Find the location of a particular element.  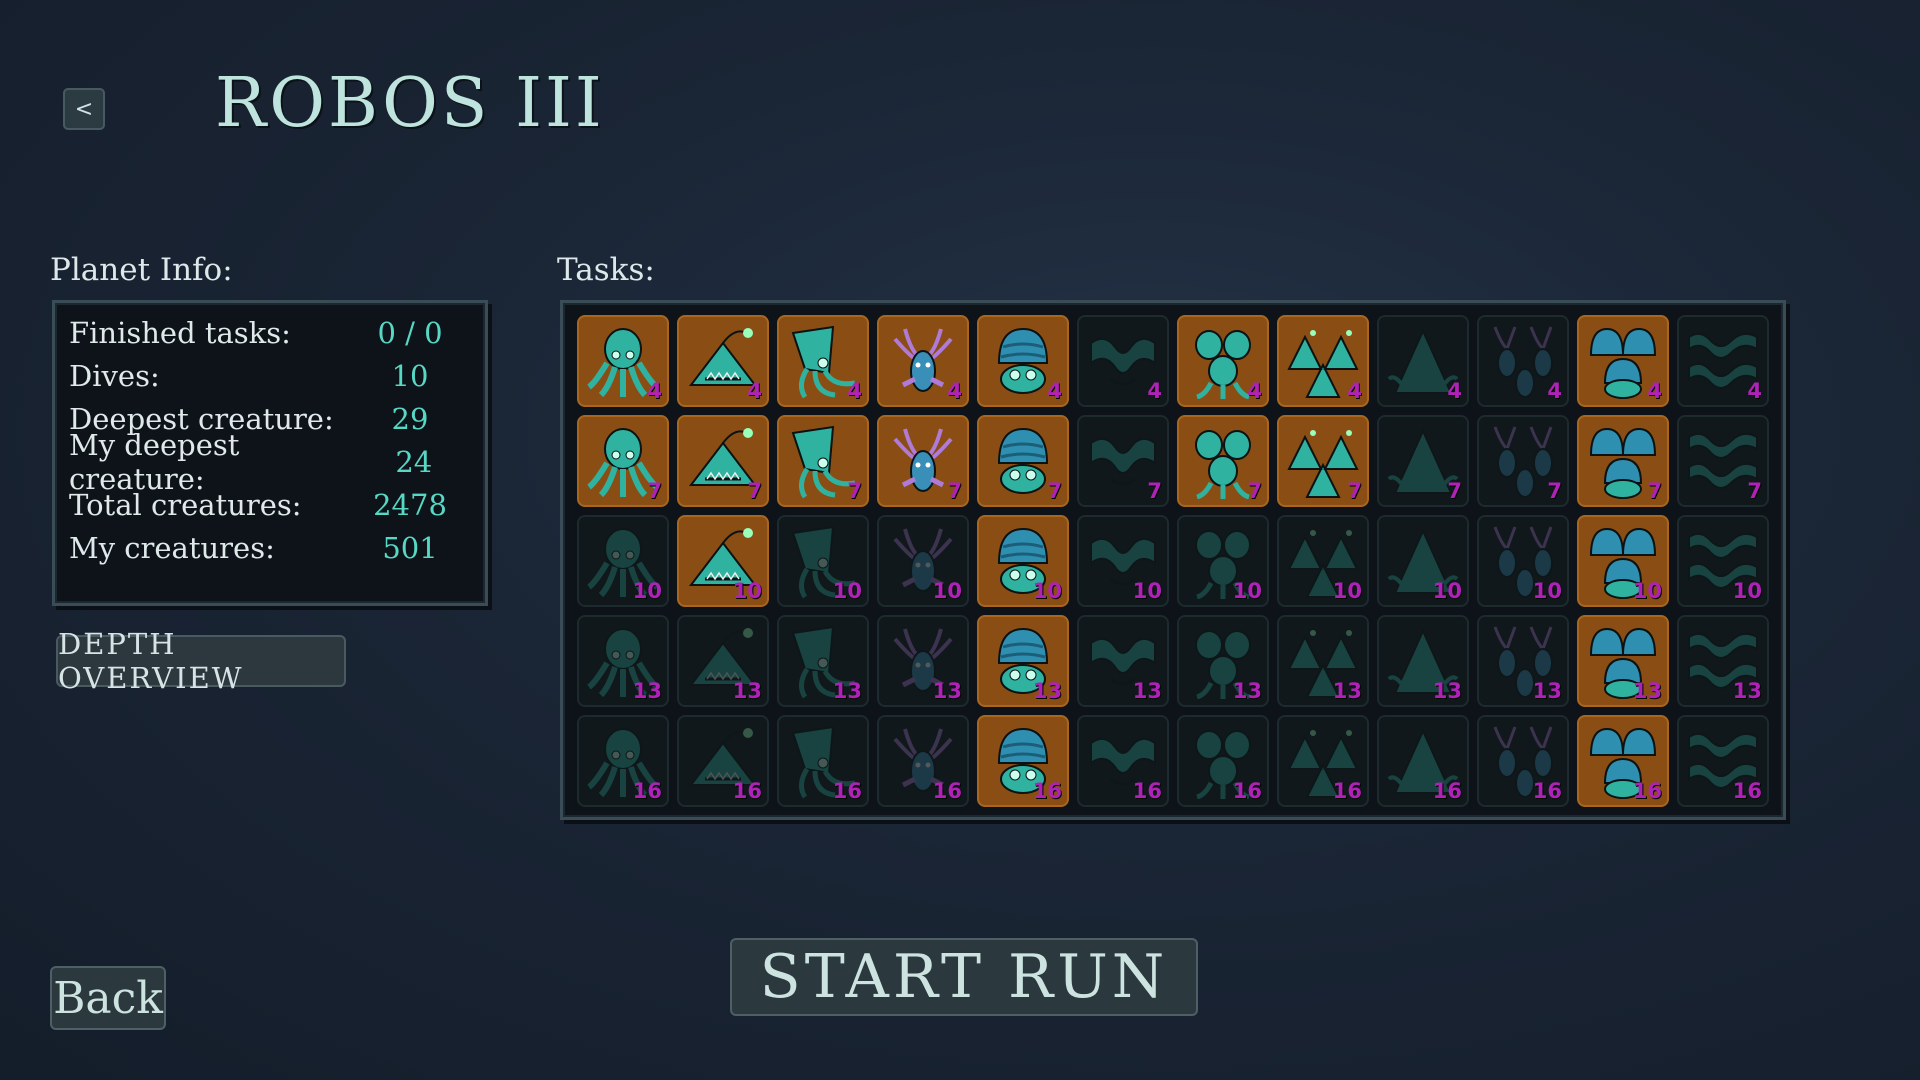

back-button: Back is located at coordinates (108, 998).